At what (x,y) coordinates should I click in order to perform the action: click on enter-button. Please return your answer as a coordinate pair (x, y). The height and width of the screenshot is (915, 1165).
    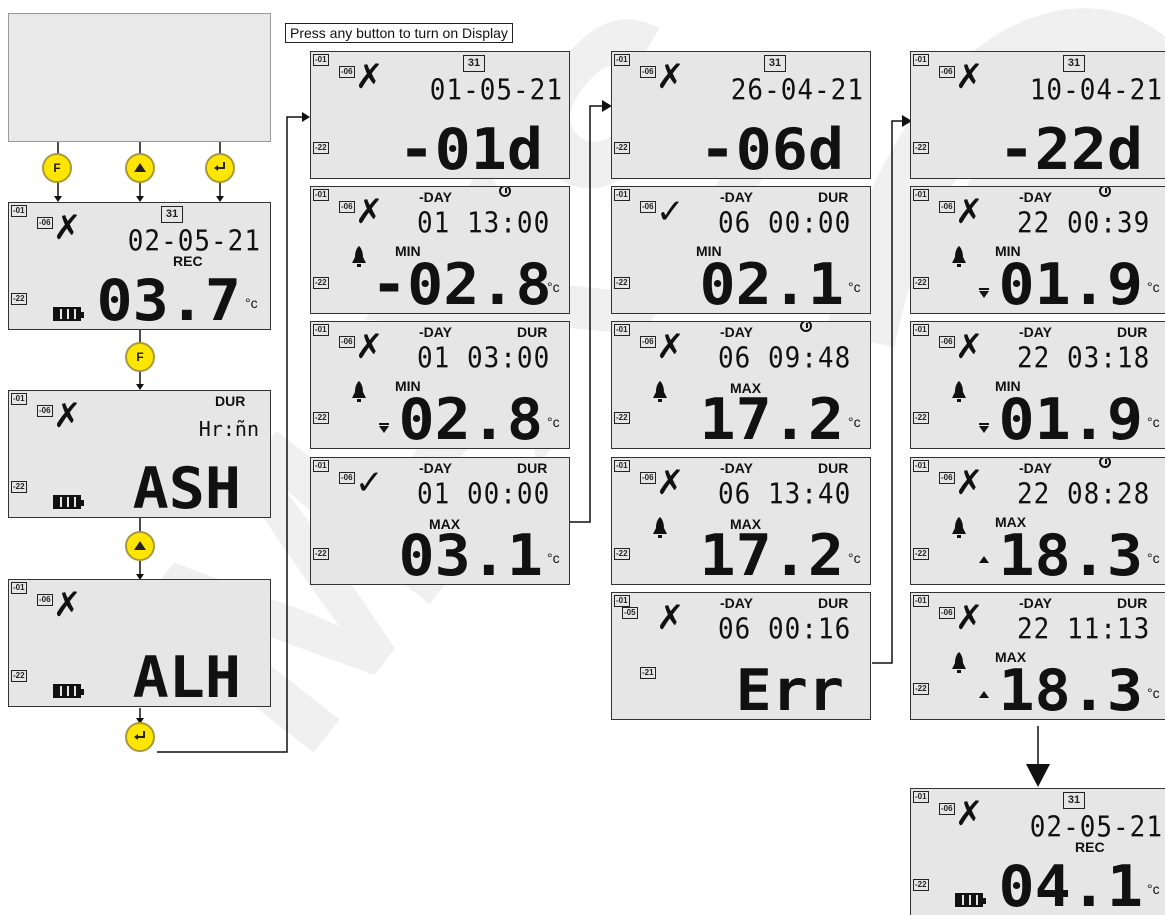
    Looking at the image, I should click on (220, 168).